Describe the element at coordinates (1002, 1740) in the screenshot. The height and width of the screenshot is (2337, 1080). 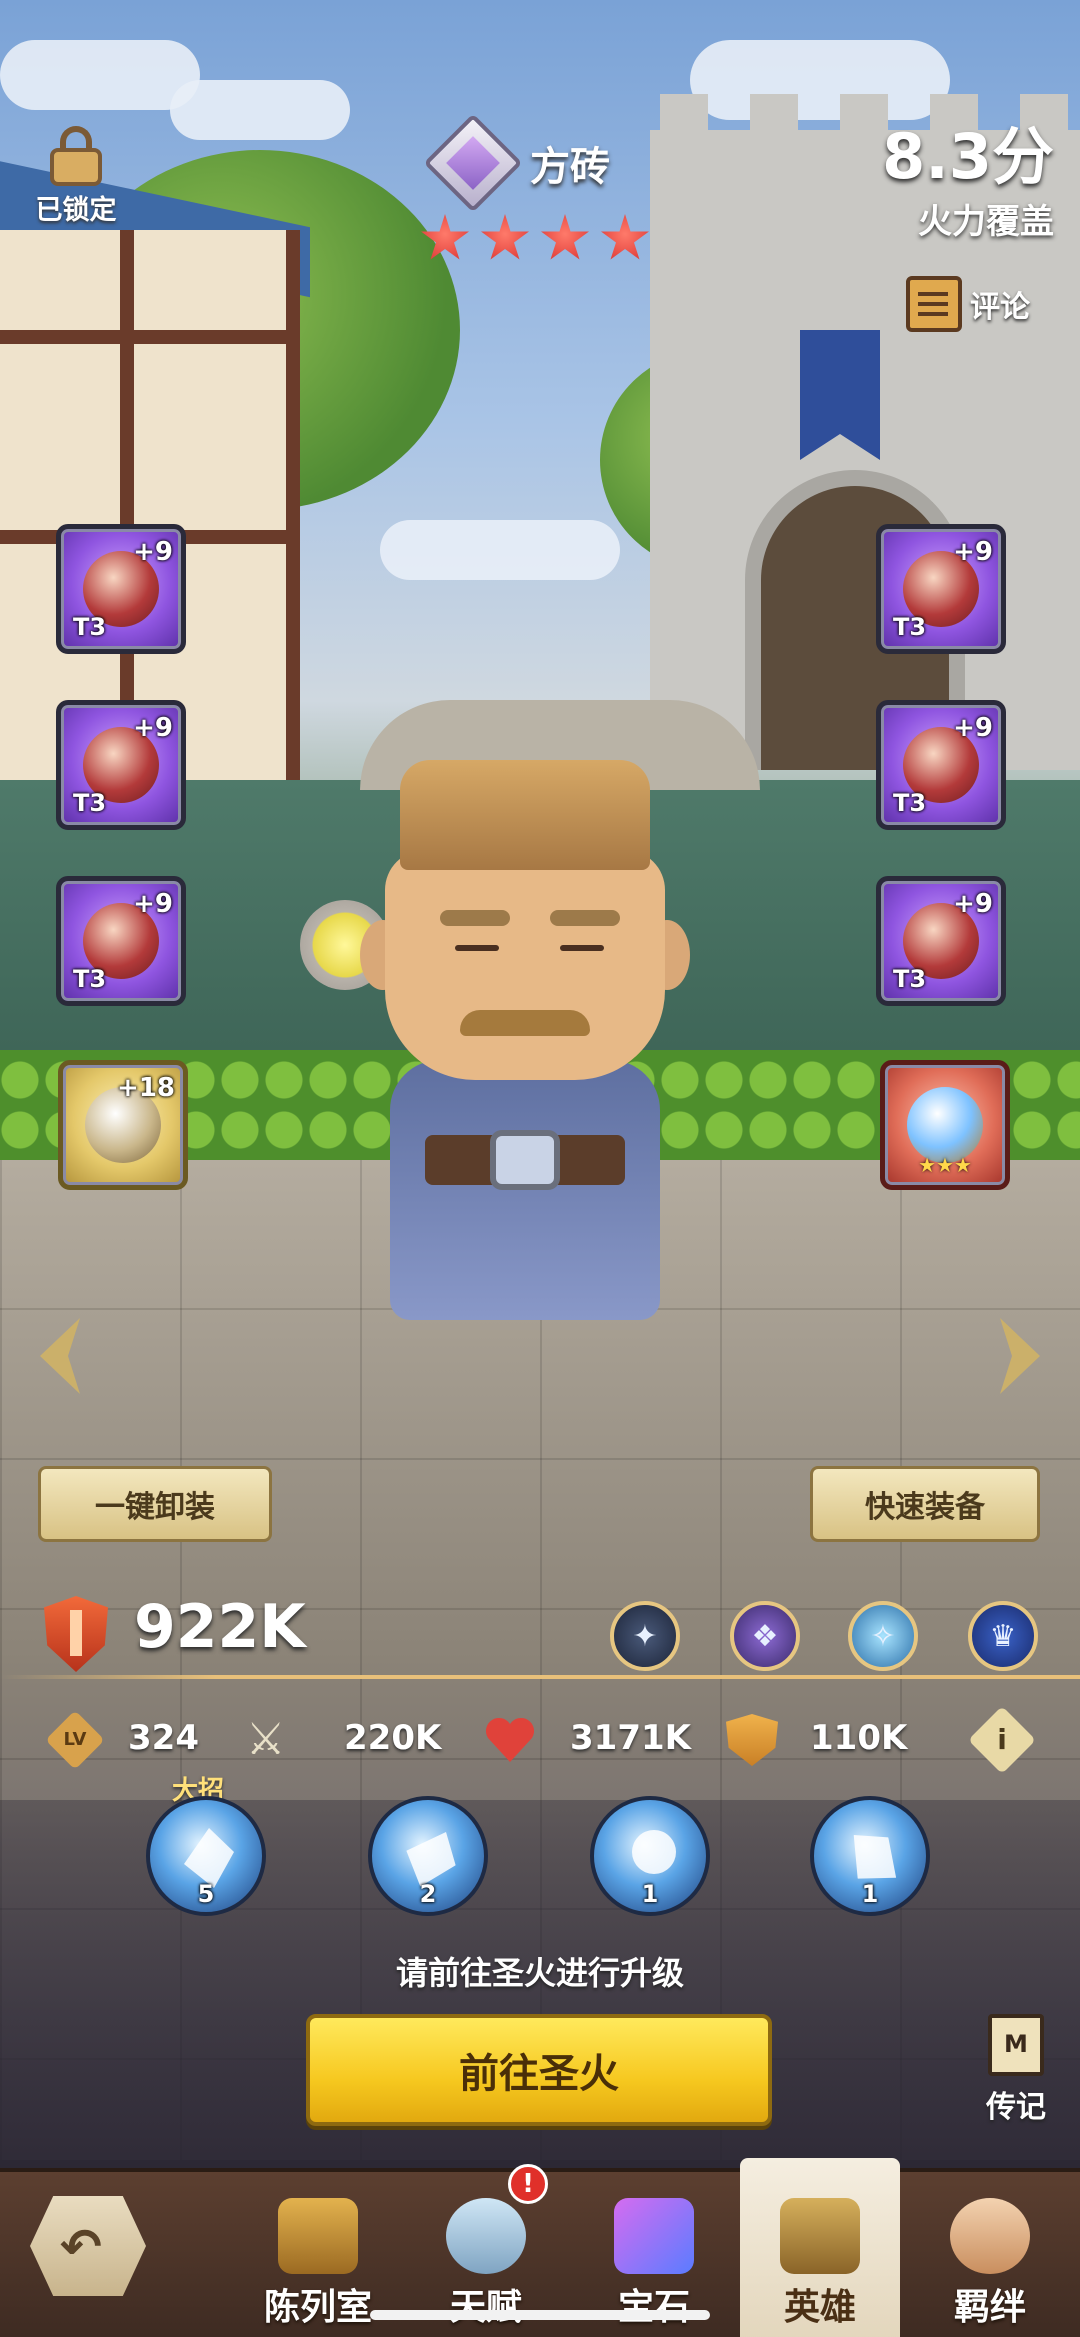
I see `stats-info-icon: i` at that location.